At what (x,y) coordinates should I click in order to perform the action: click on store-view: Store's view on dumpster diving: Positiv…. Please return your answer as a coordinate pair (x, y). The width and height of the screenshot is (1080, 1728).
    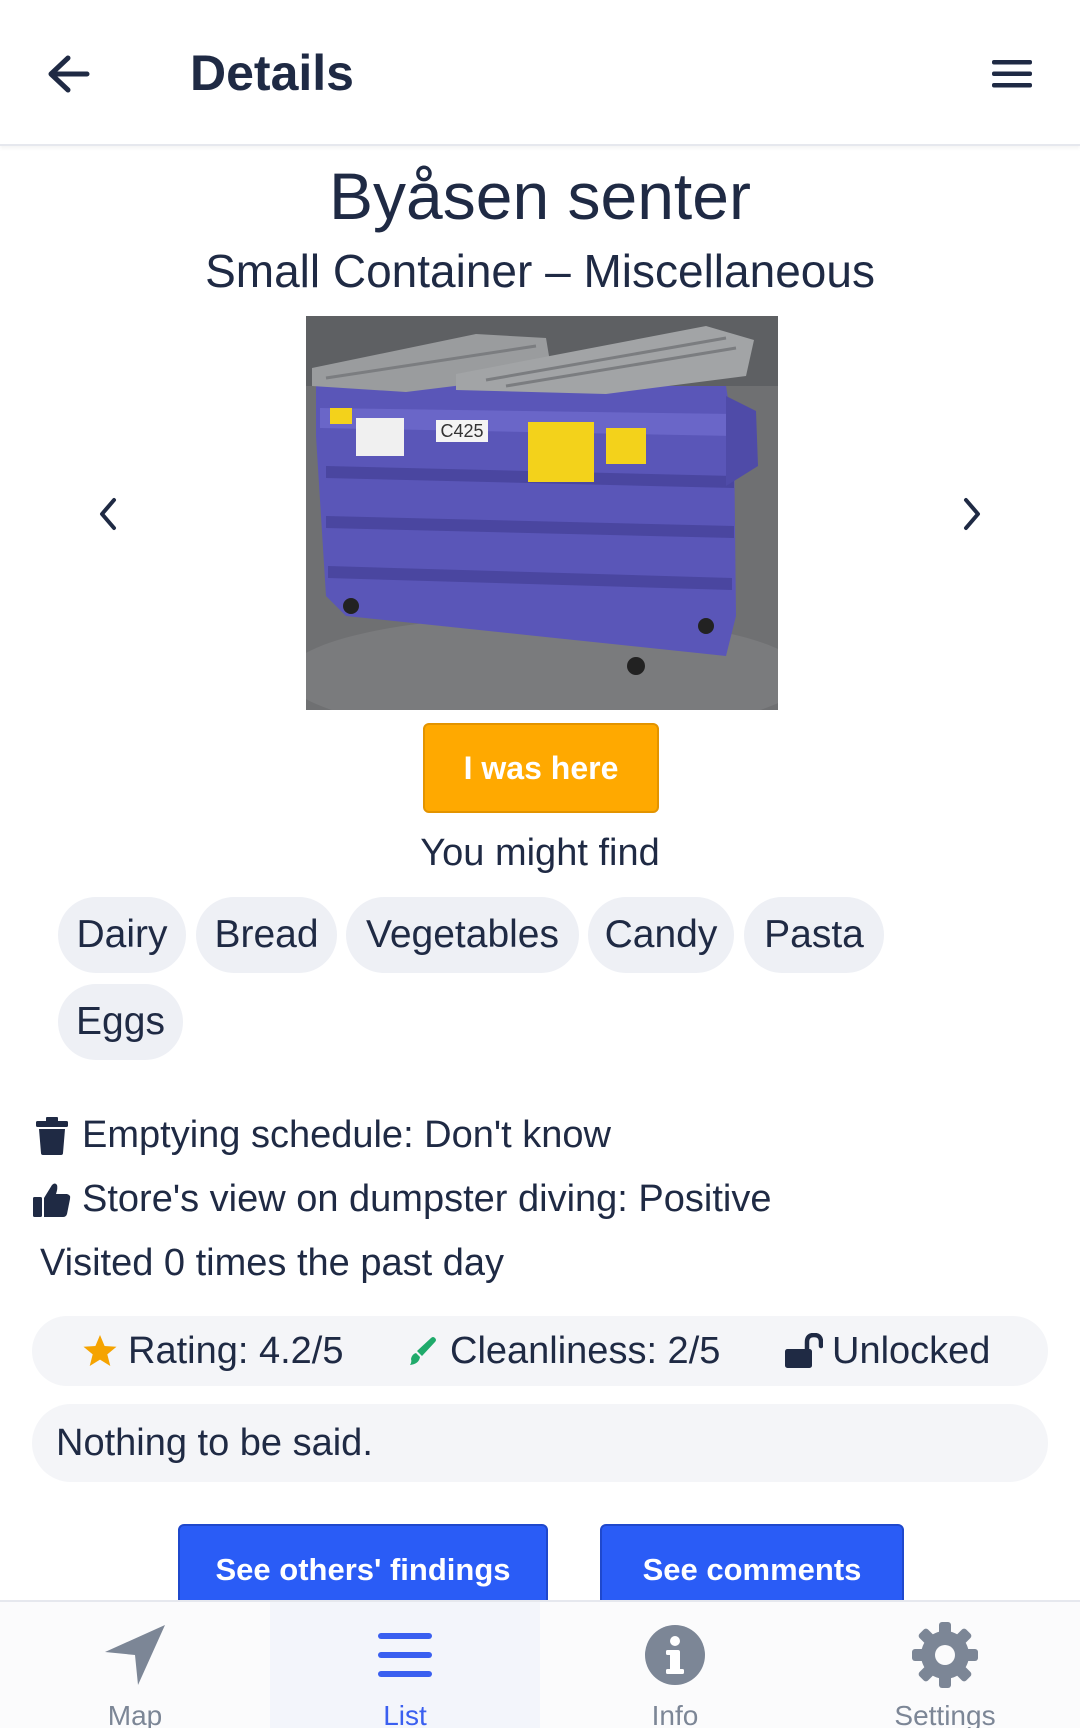
    Looking at the image, I should click on (401, 1199).